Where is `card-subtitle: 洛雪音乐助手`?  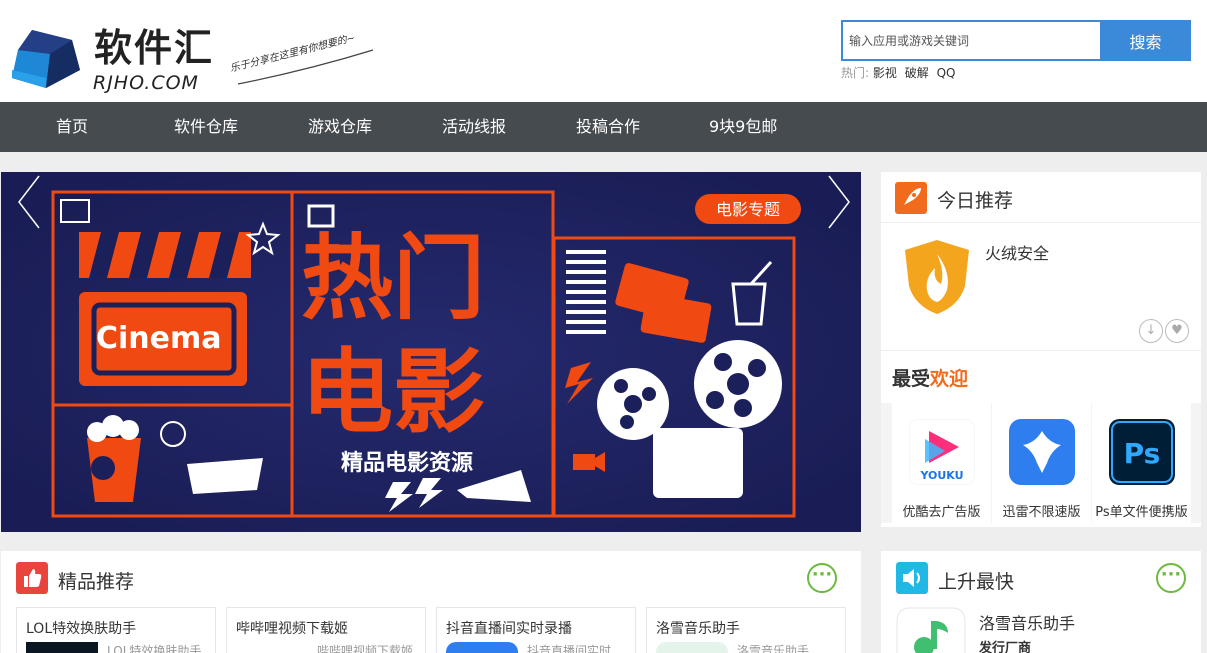
card-subtitle: 洛雪音乐助手 is located at coordinates (773, 648).